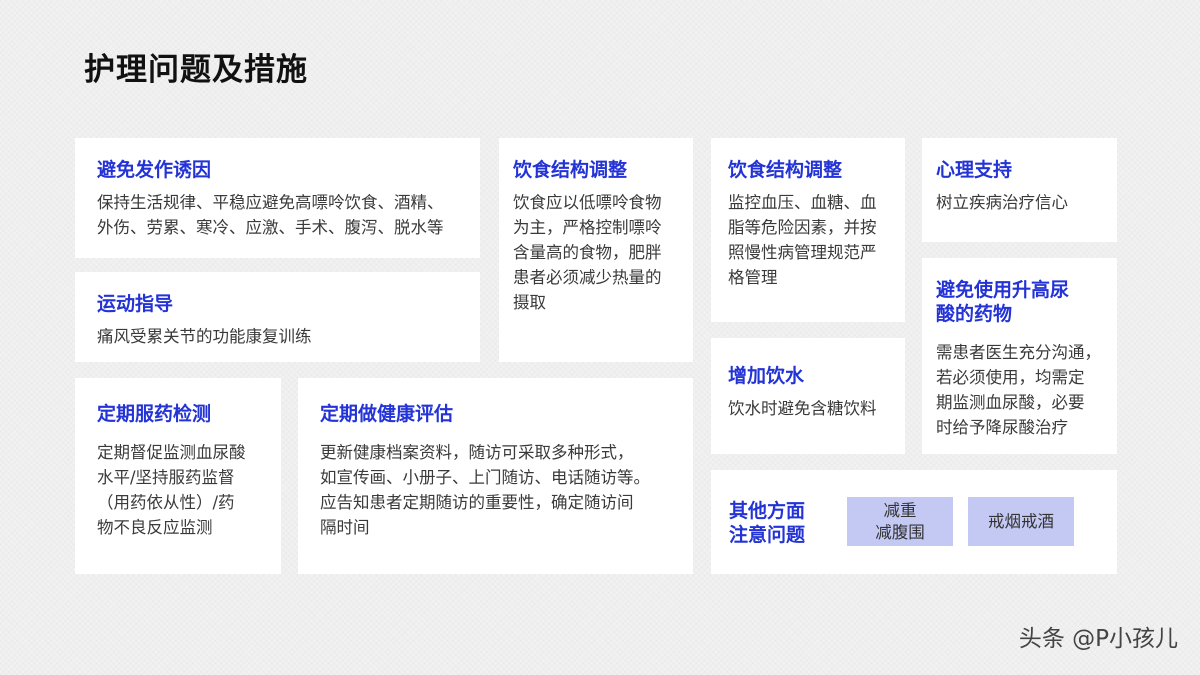 The width and height of the screenshot is (1200, 675). I want to click on card-line: 若必须使用，均需定, so click(1010, 377).